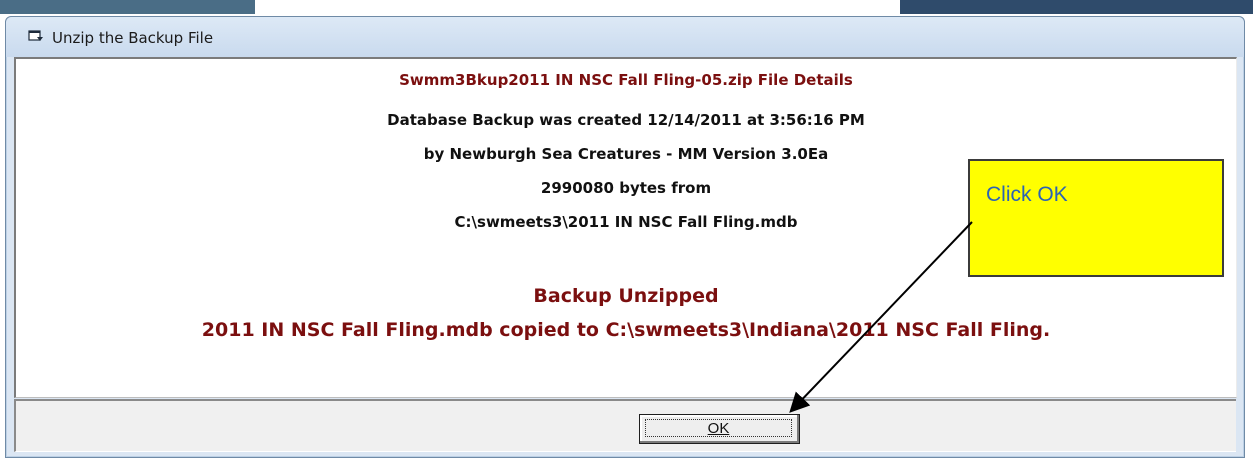  What do you see at coordinates (1076, 7) in the screenshot?
I see `background-window-edge-right` at bounding box center [1076, 7].